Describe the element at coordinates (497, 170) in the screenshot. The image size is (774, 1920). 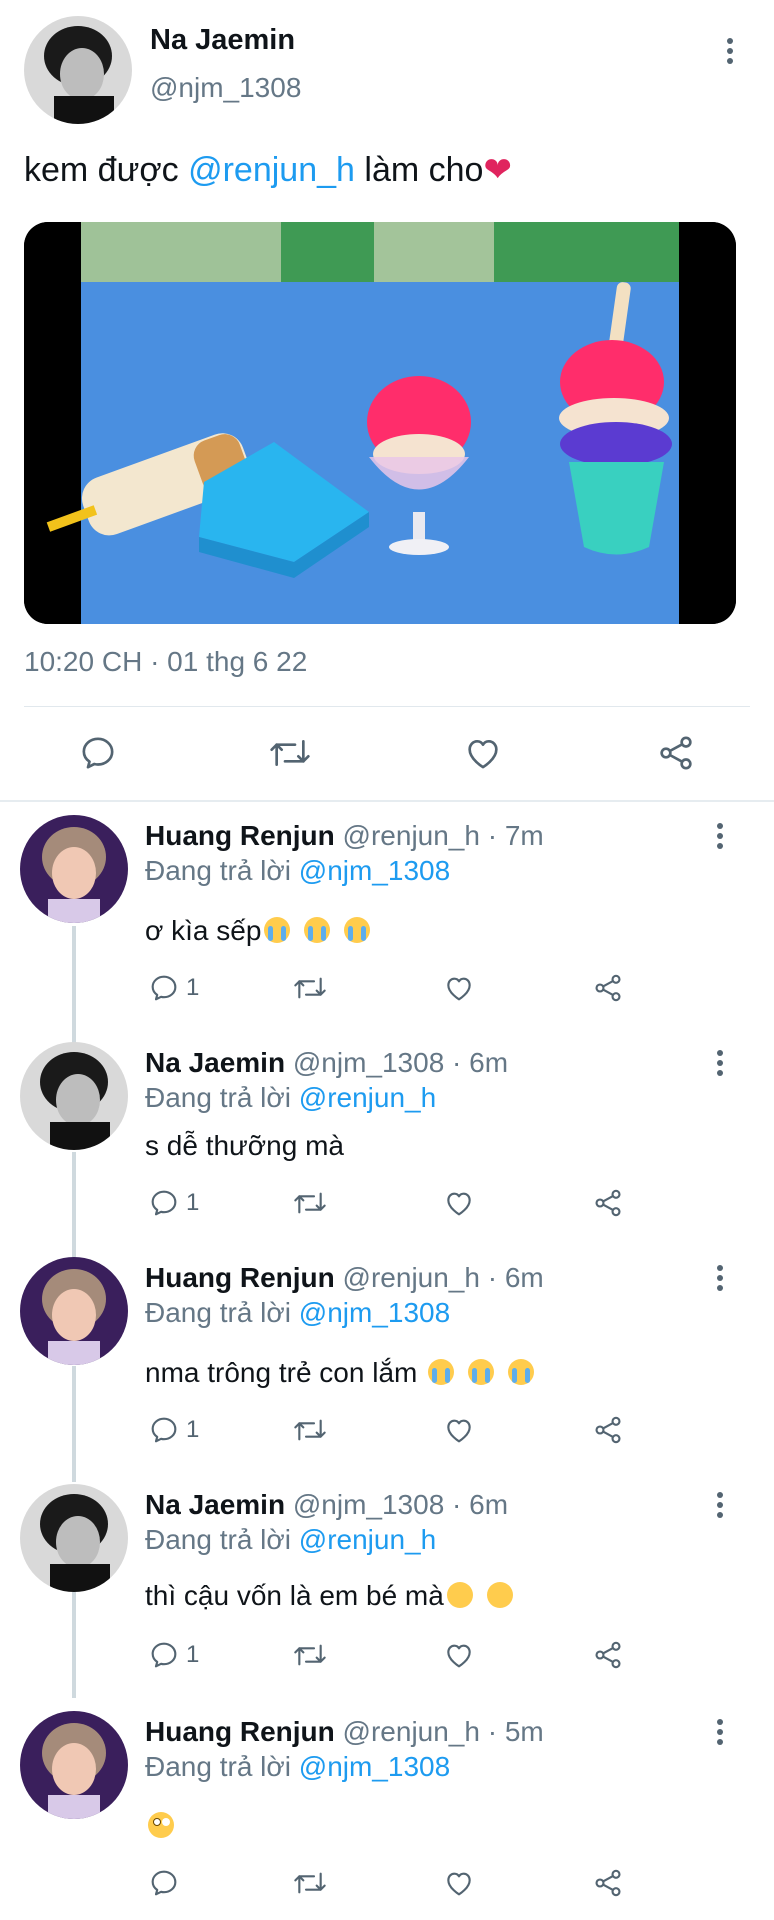
I see `heart-emoji: ❤` at that location.